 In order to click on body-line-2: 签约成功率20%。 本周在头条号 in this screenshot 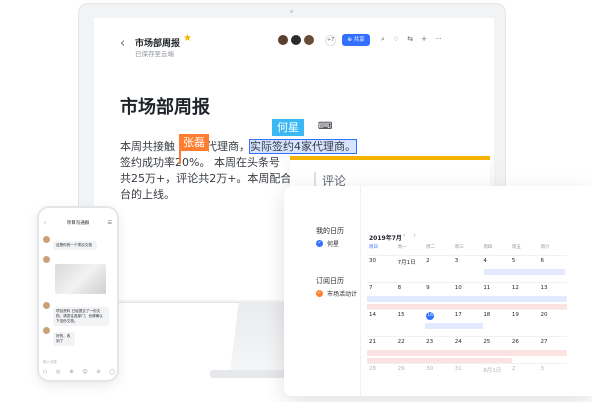, I will do `click(200, 162)`.